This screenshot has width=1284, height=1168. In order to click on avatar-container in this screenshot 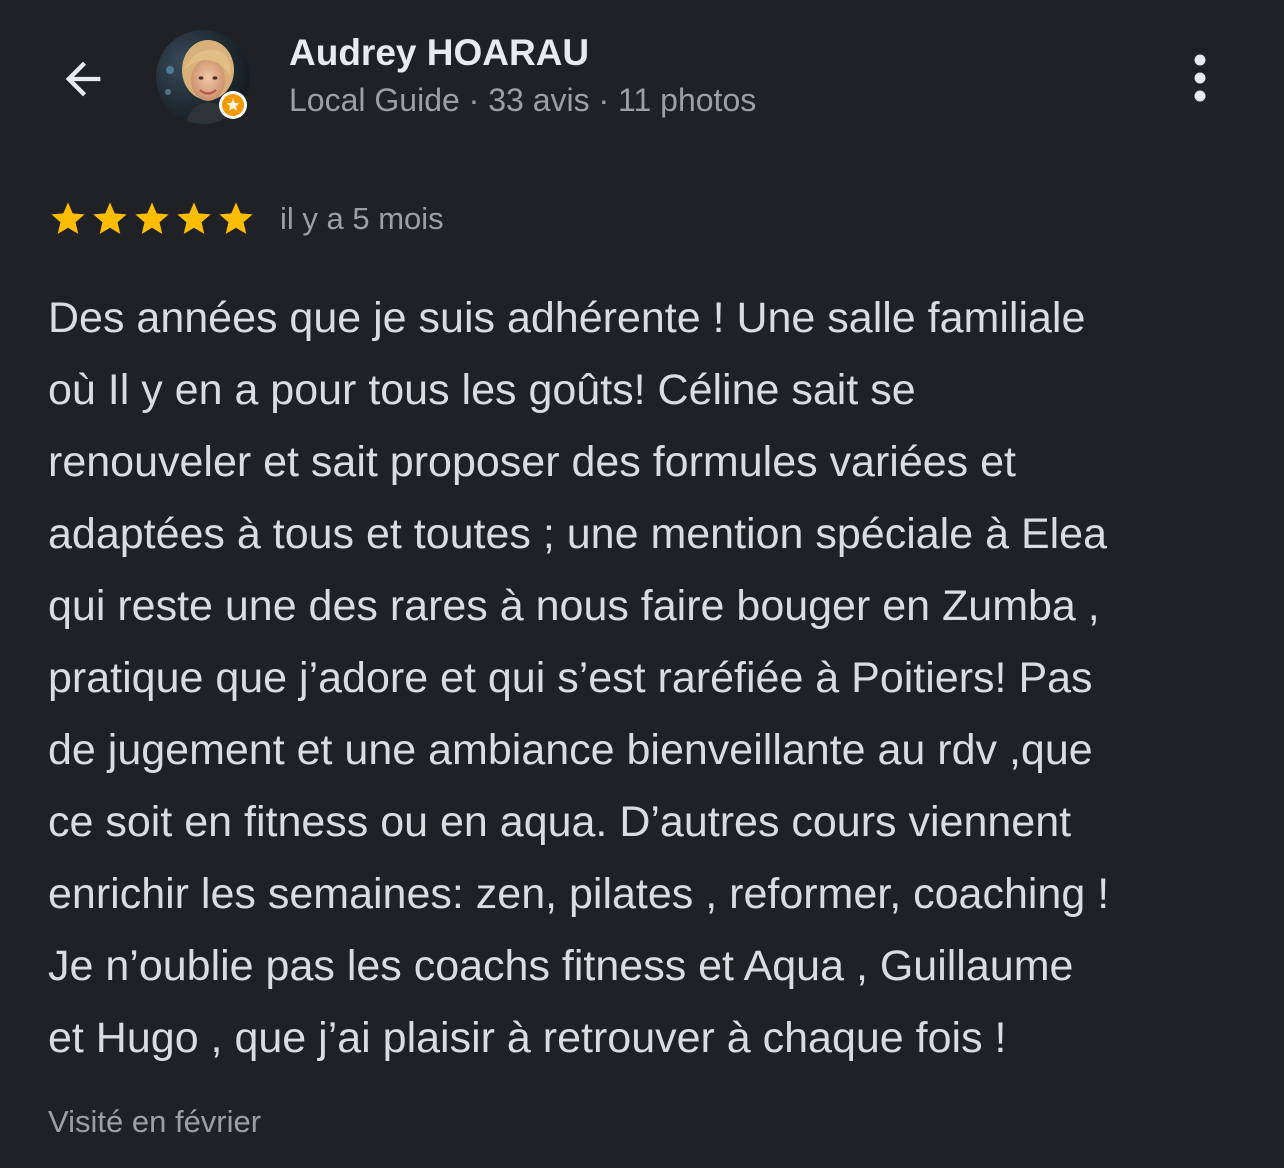, I will do `click(204, 78)`.